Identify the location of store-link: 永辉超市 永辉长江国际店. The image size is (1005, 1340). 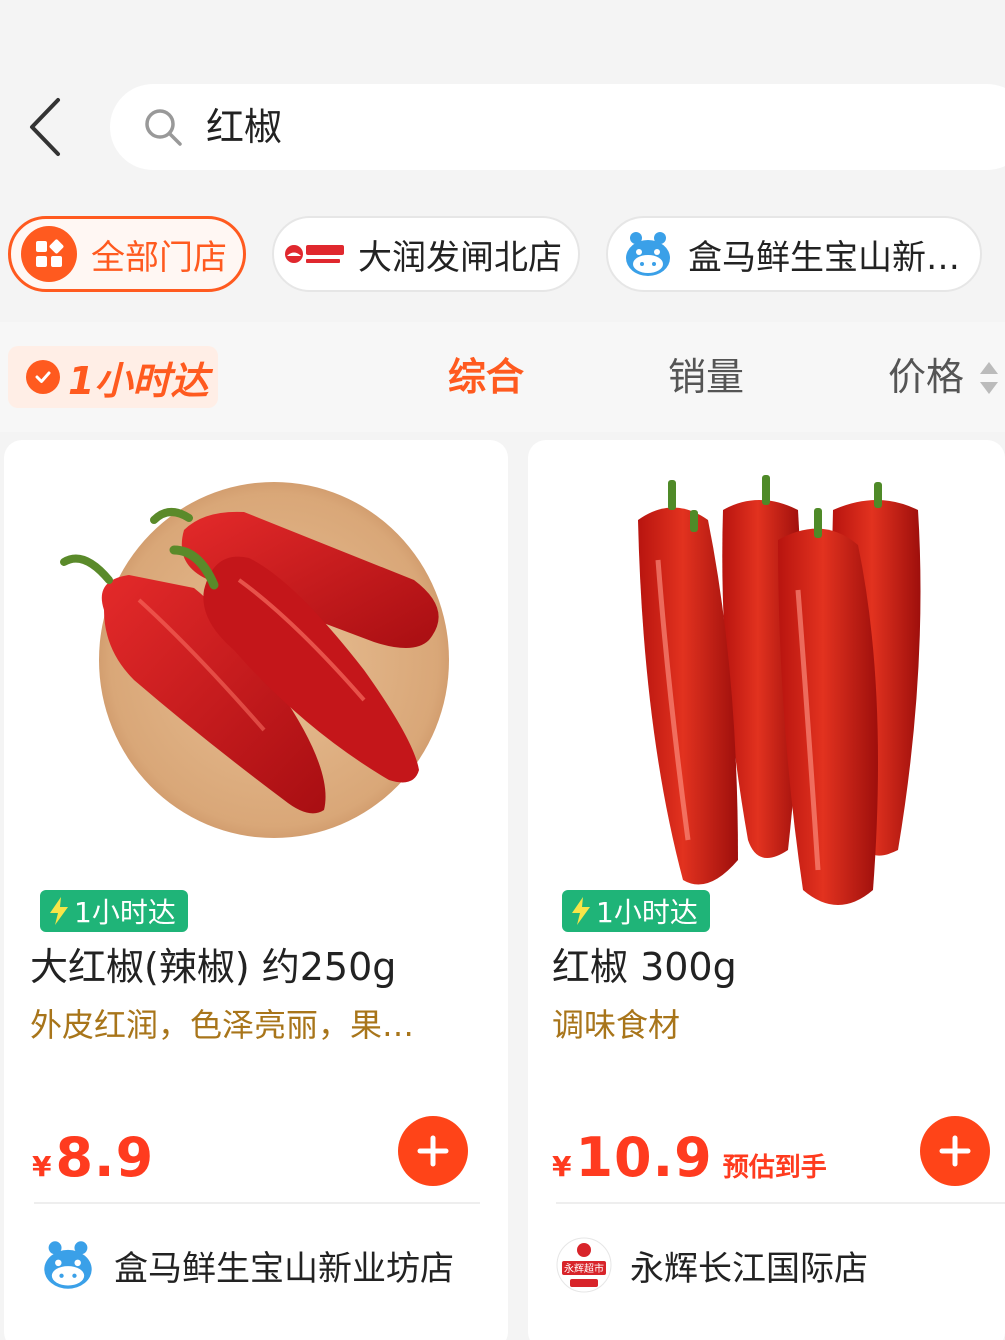
(712, 1265).